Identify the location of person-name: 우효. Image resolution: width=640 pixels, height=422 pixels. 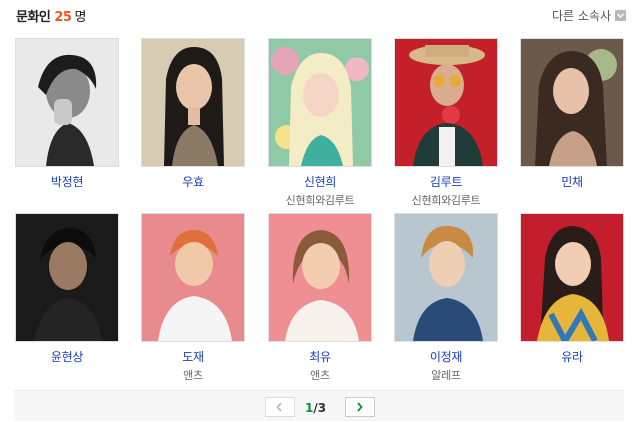
(193, 181).